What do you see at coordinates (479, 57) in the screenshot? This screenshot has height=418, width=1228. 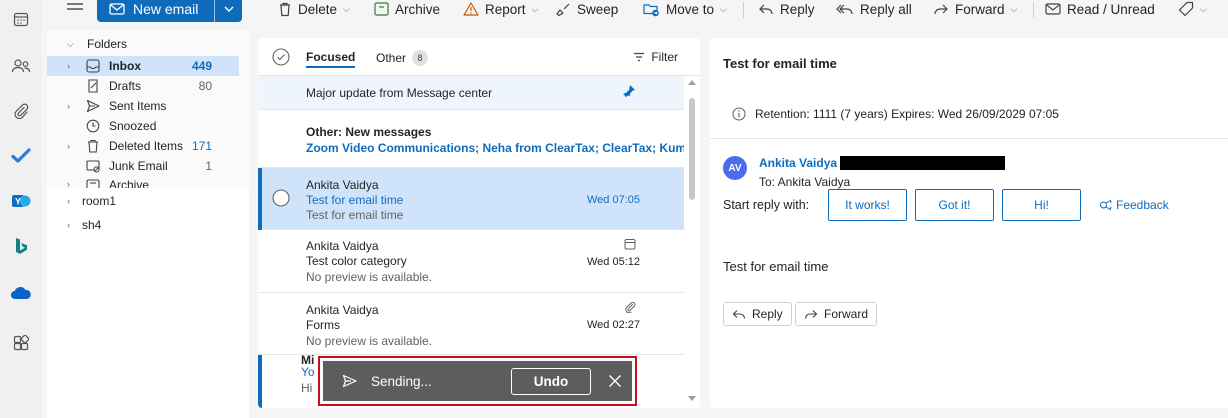 I see `message-list-header: Focused Other 8 Filter` at bounding box center [479, 57].